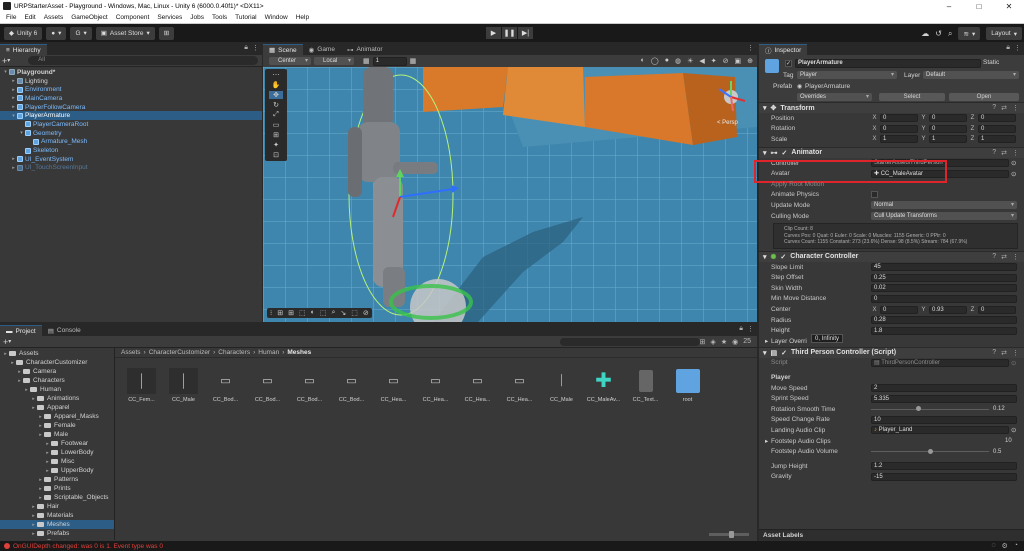 The height and width of the screenshot is (551, 1024). Describe the element at coordinates (891, 107) in the screenshot. I see `transform-header: ▾ ✥ Transform ? ⇄ ⋮` at that location.